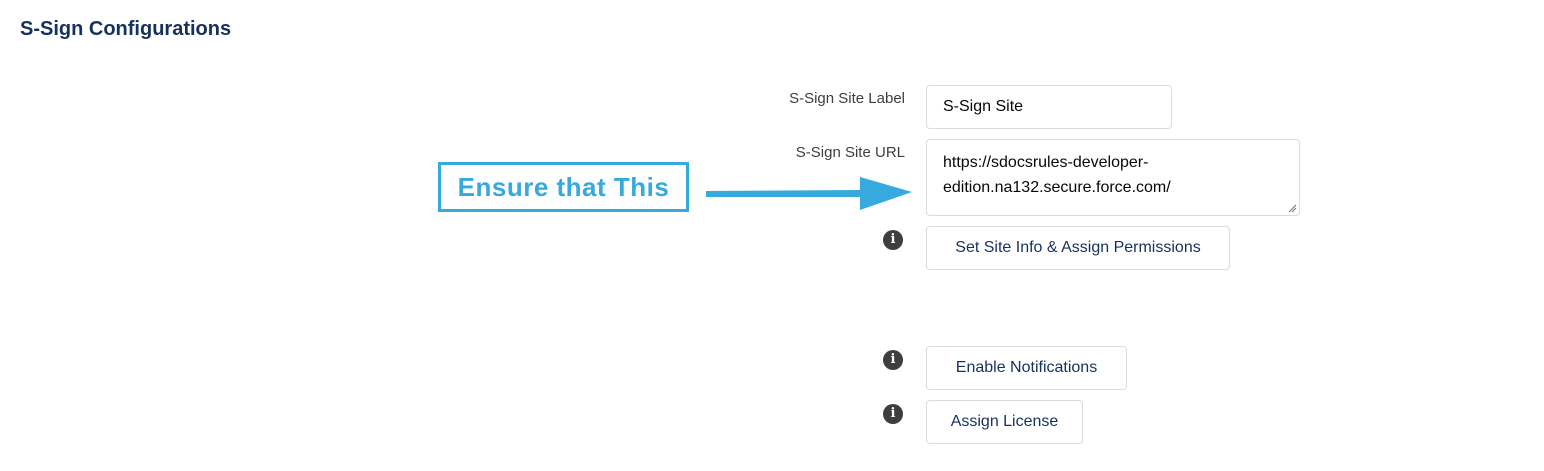  Describe the element at coordinates (1078, 248) in the screenshot. I see `set-site-info-button: Set Site Info & Assign Permissions` at that location.